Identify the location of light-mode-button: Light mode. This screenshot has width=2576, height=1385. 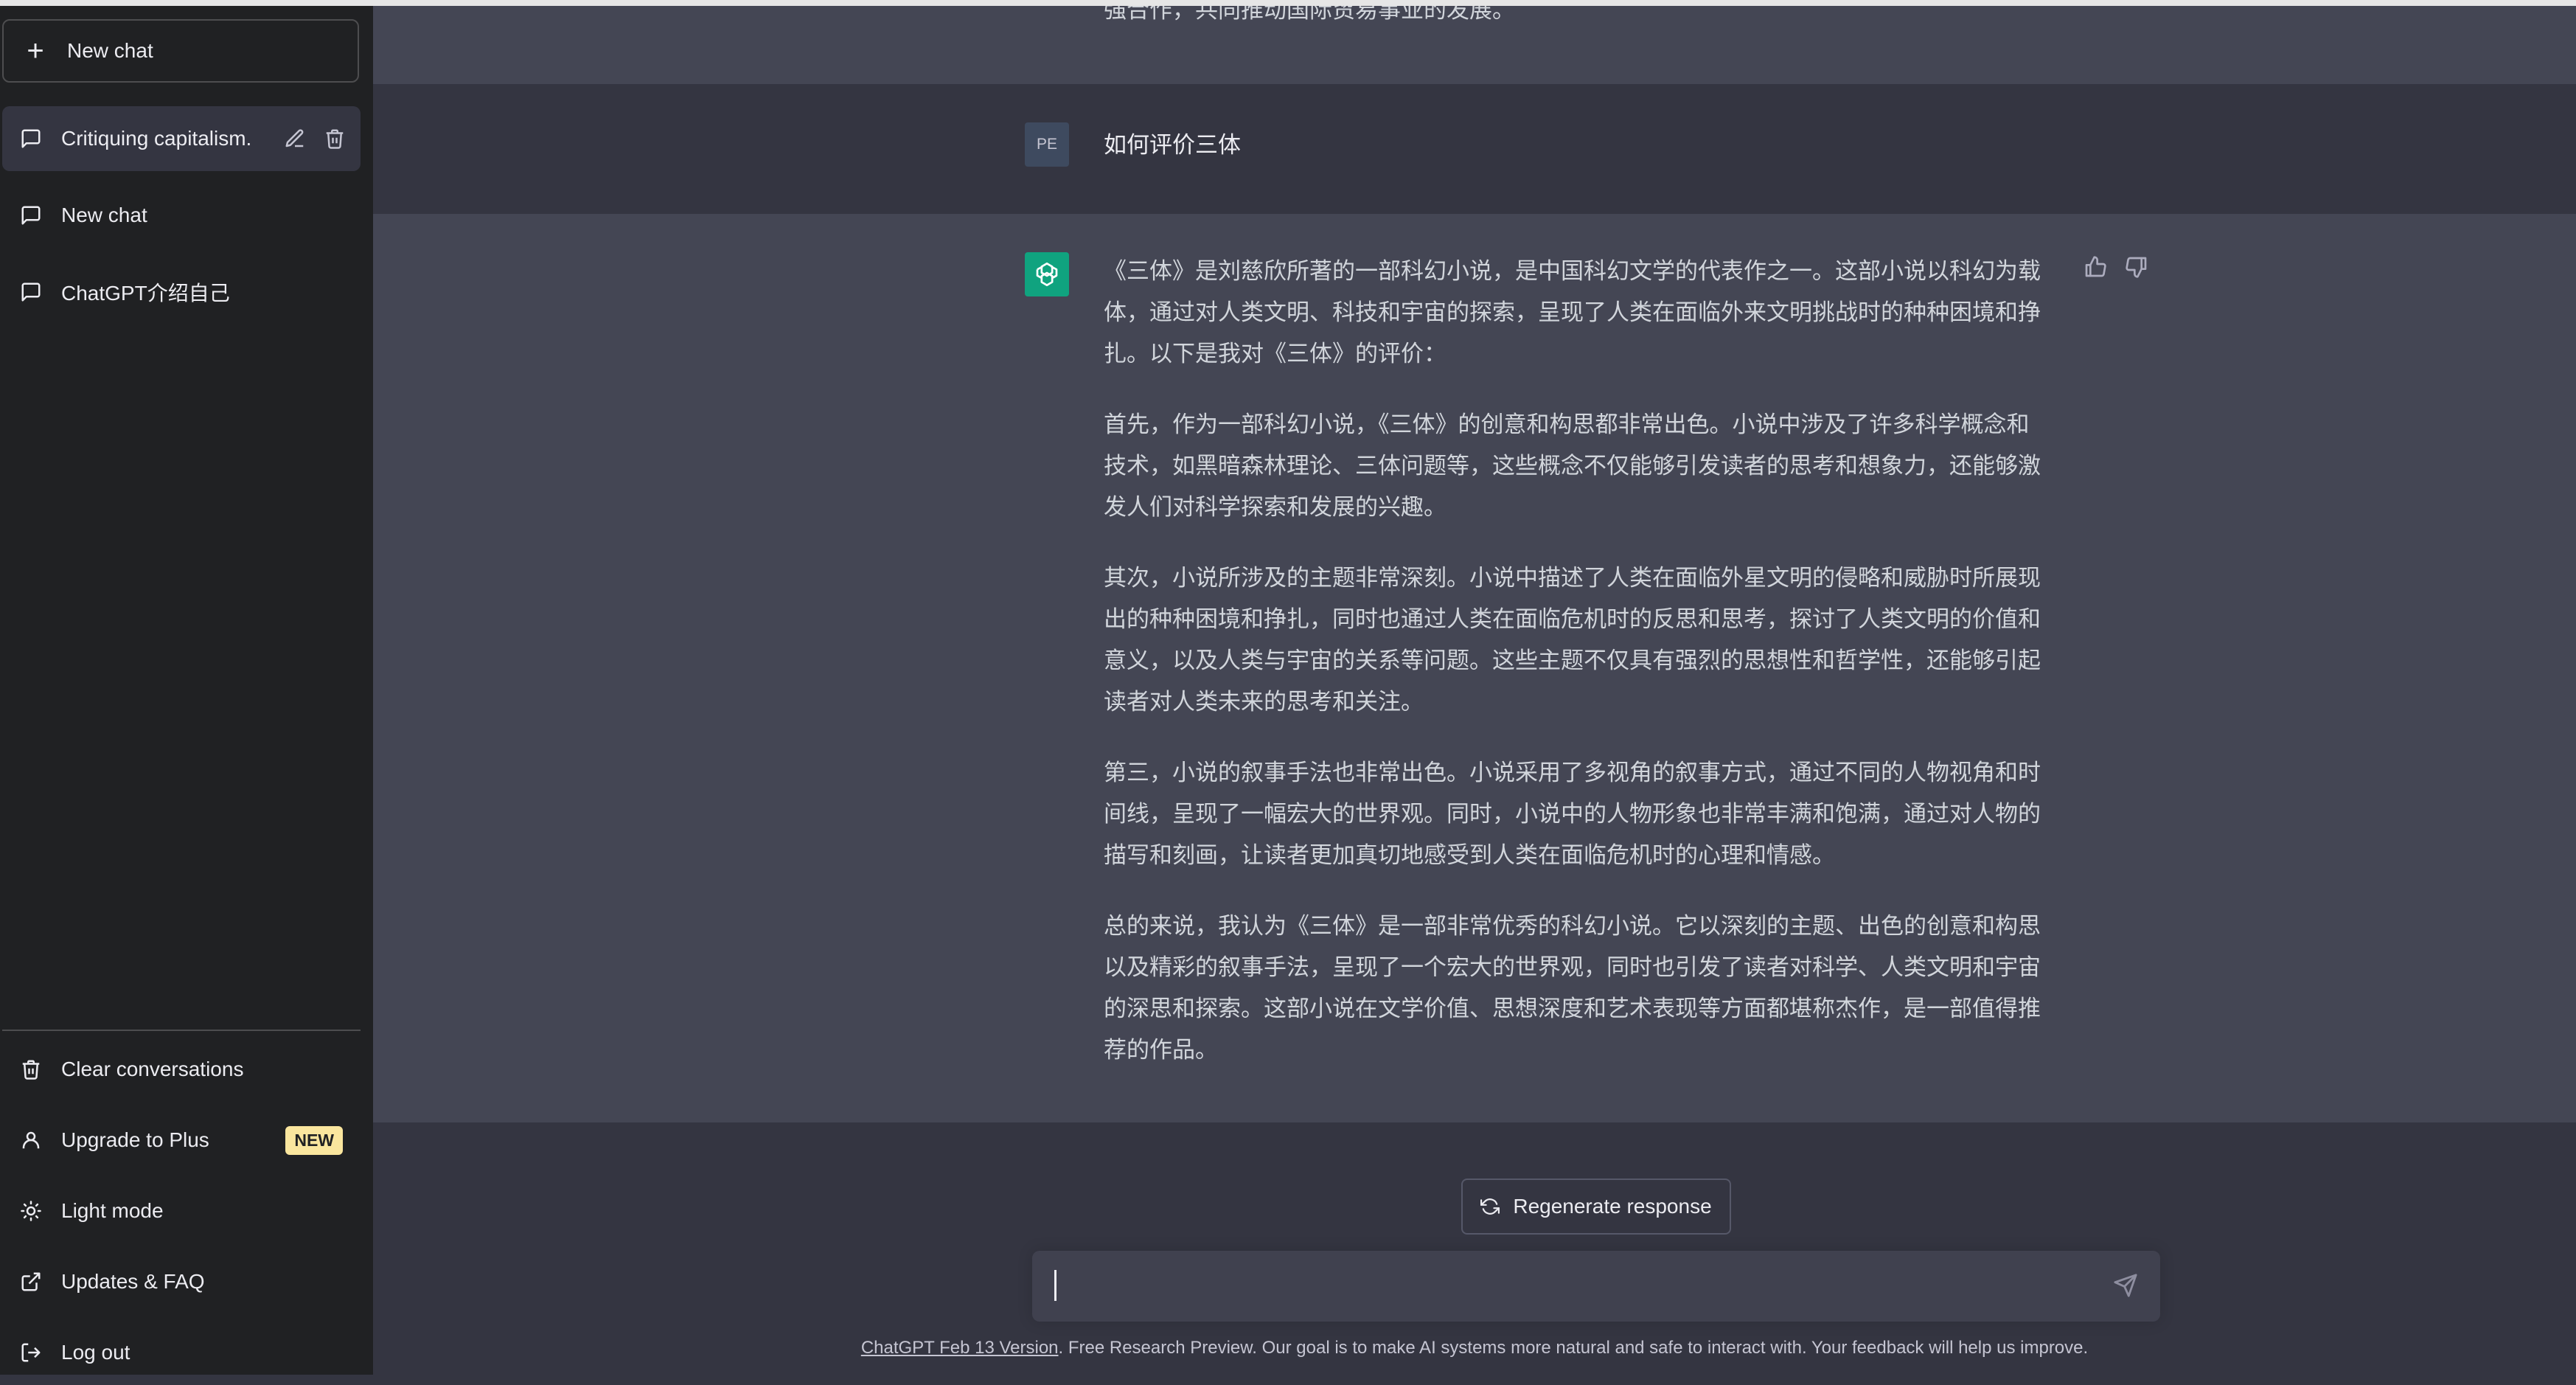
(182, 1211).